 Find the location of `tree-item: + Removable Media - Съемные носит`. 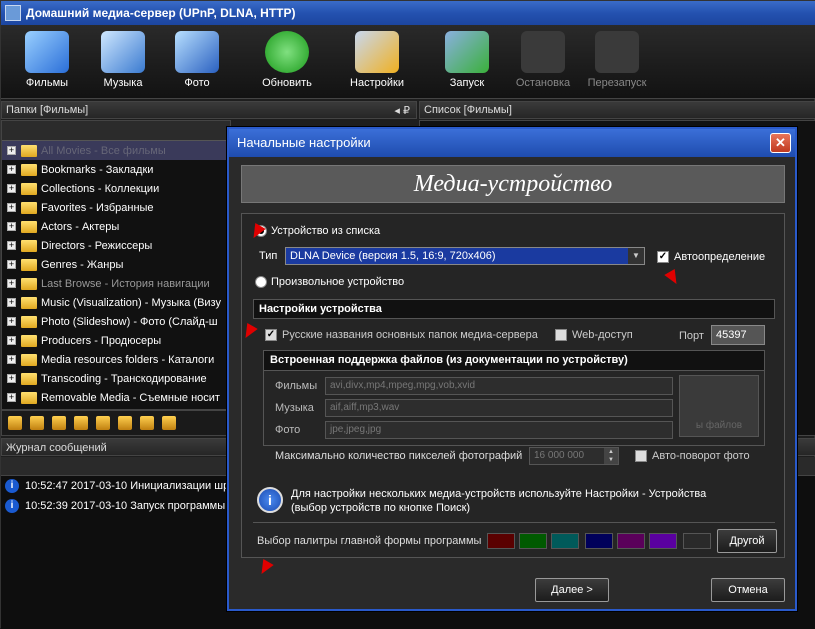

tree-item: + Removable Media - Съемные носит is located at coordinates (116, 397).